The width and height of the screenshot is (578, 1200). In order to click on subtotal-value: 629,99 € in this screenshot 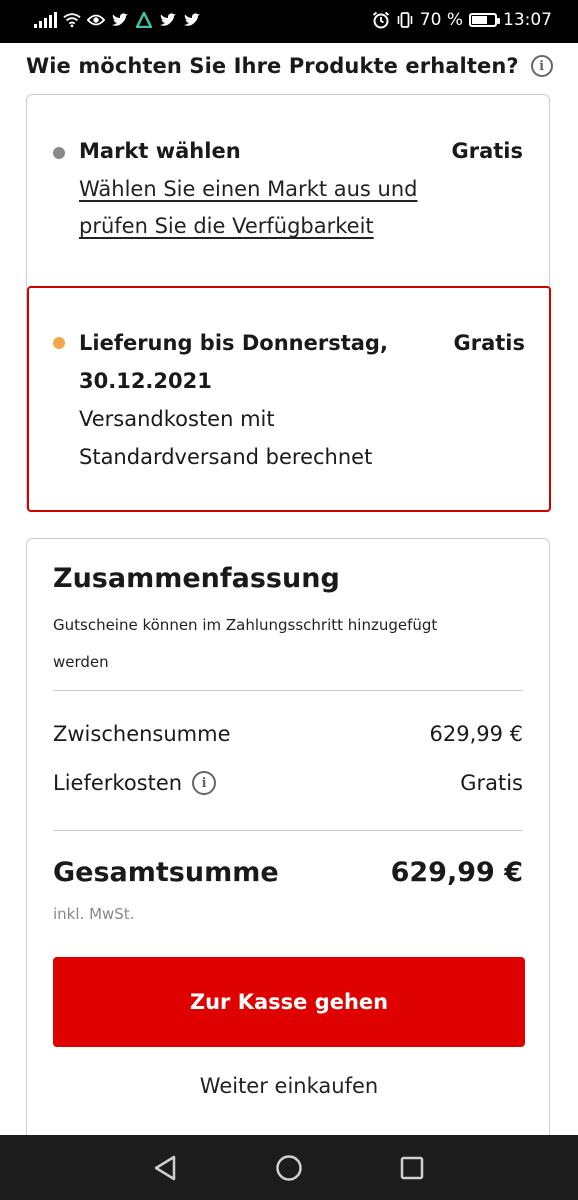, I will do `click(476, 734)`.